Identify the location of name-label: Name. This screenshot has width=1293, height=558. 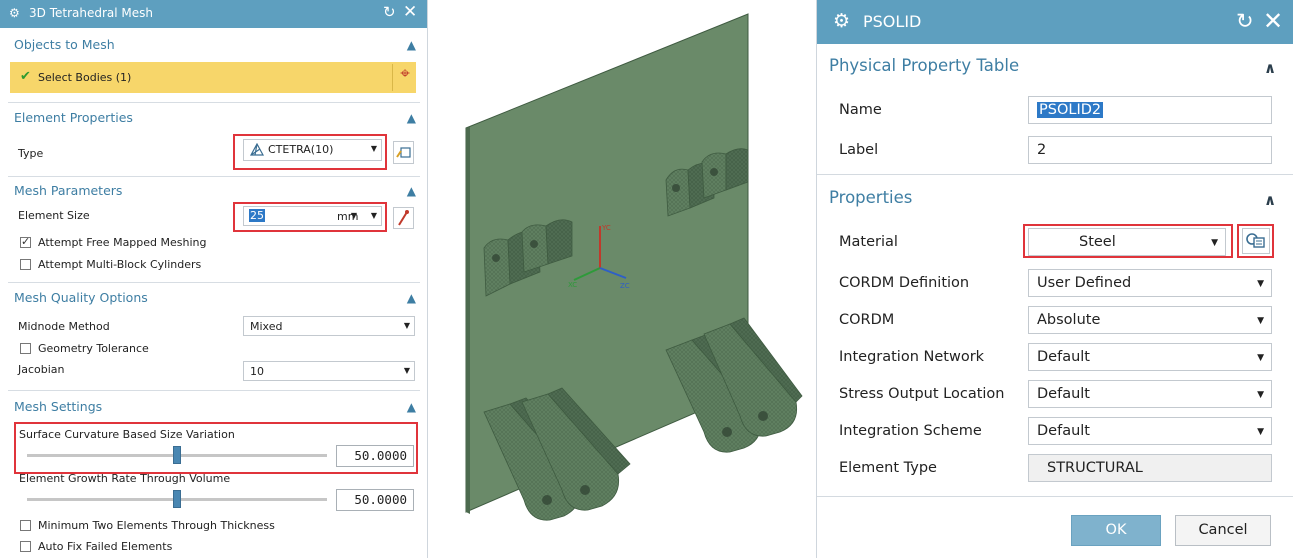
(860, 110).